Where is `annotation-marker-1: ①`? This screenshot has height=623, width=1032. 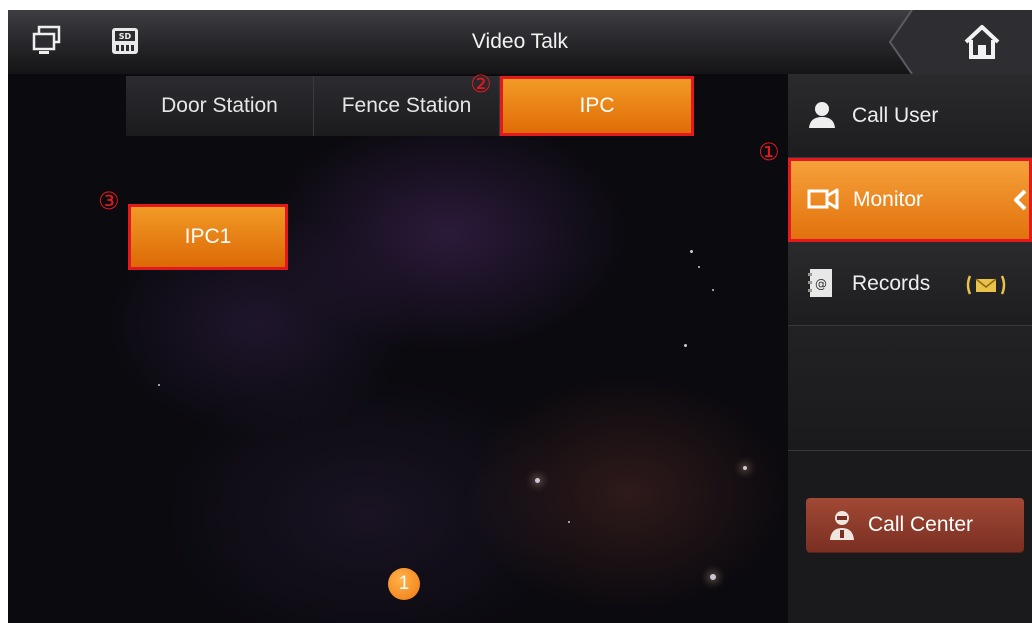
annotation-marker-1: ① is located at coordinates (769, 152).